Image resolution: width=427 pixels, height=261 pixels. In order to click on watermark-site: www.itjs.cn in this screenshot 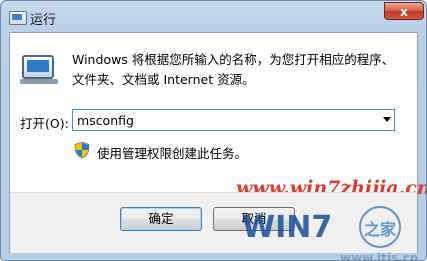, I will do `click(379, 256)`.